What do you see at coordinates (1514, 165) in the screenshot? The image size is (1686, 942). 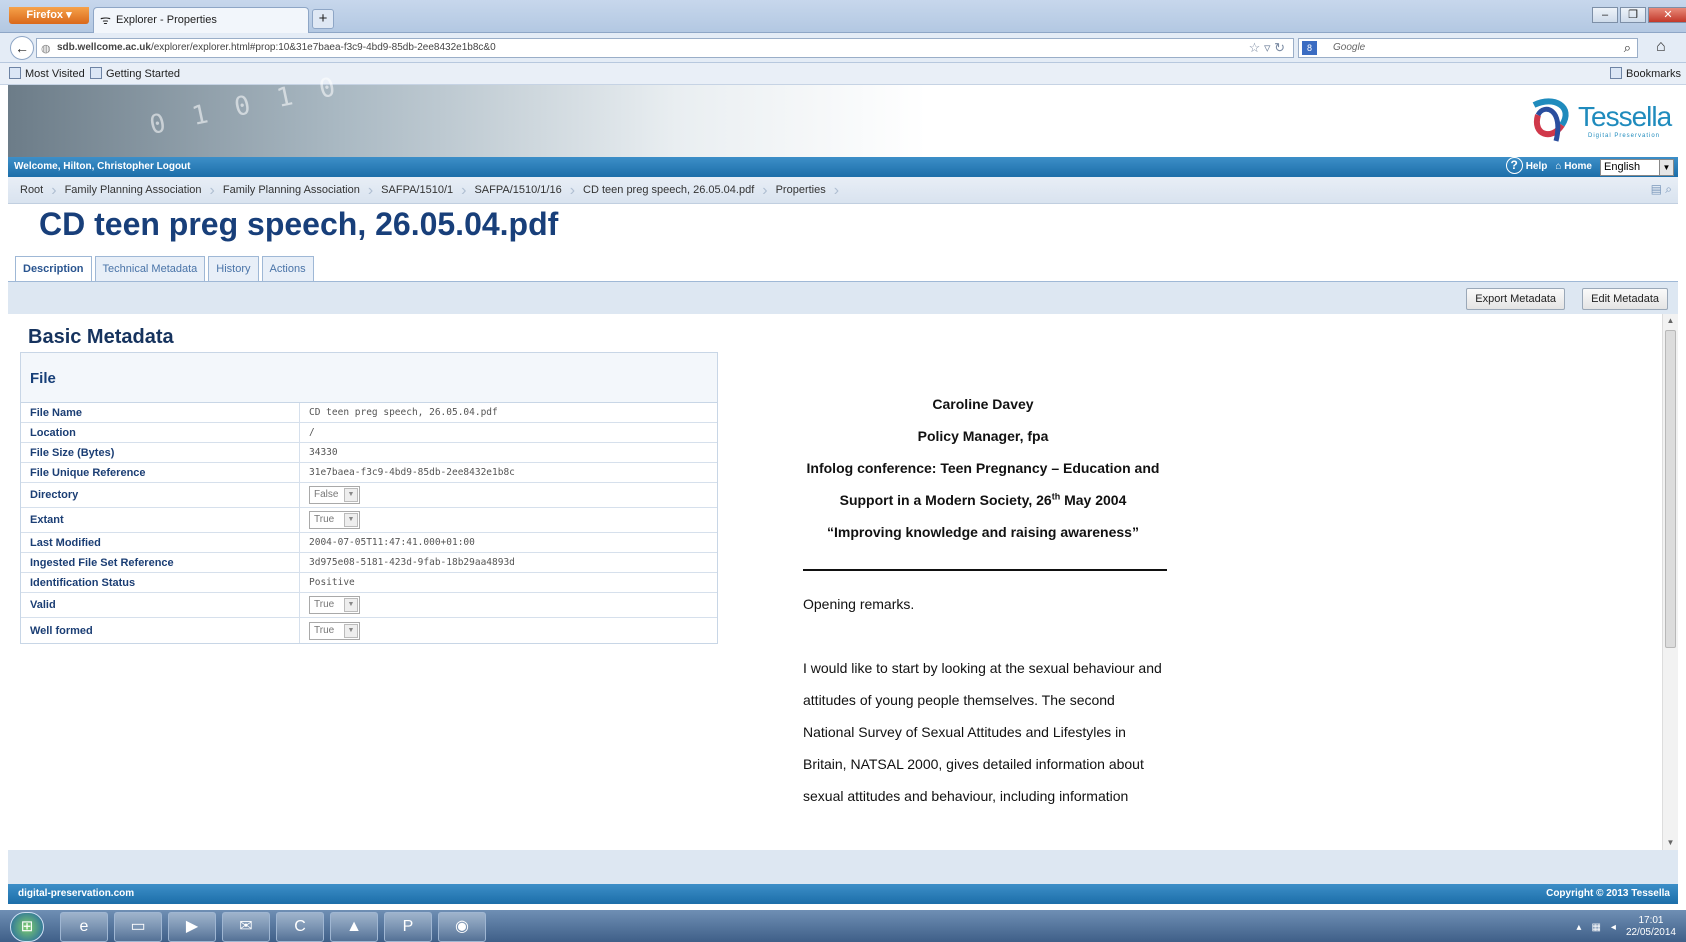 I see `help-icon: ?` at bounding box center [1514, 165].